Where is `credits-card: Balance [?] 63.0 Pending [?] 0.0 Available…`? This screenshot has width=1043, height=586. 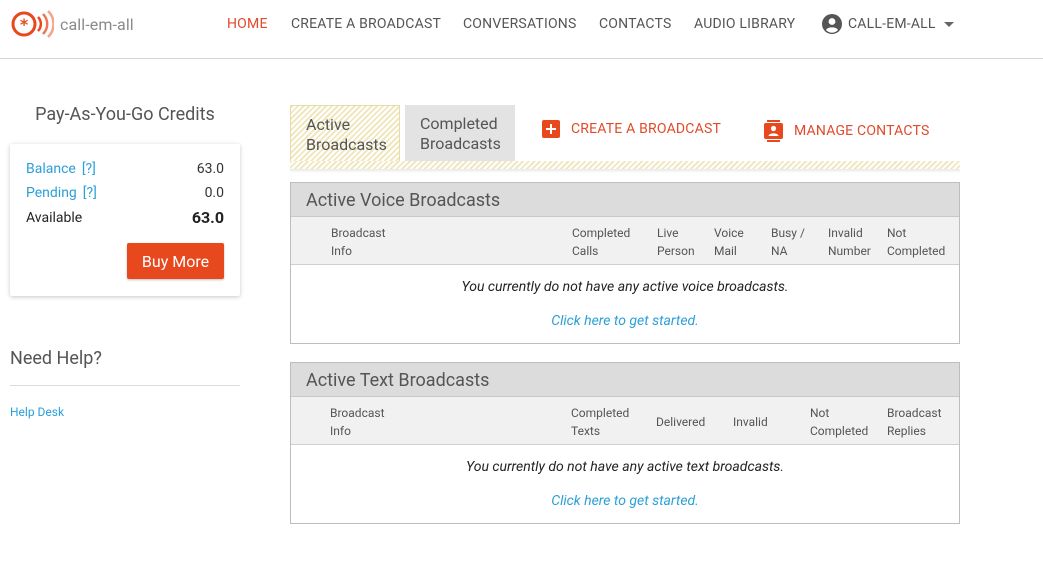 credits-card: Balance [?] 63.0 Pending [?] 0.0 Available… is located at coordinates (125, 220).